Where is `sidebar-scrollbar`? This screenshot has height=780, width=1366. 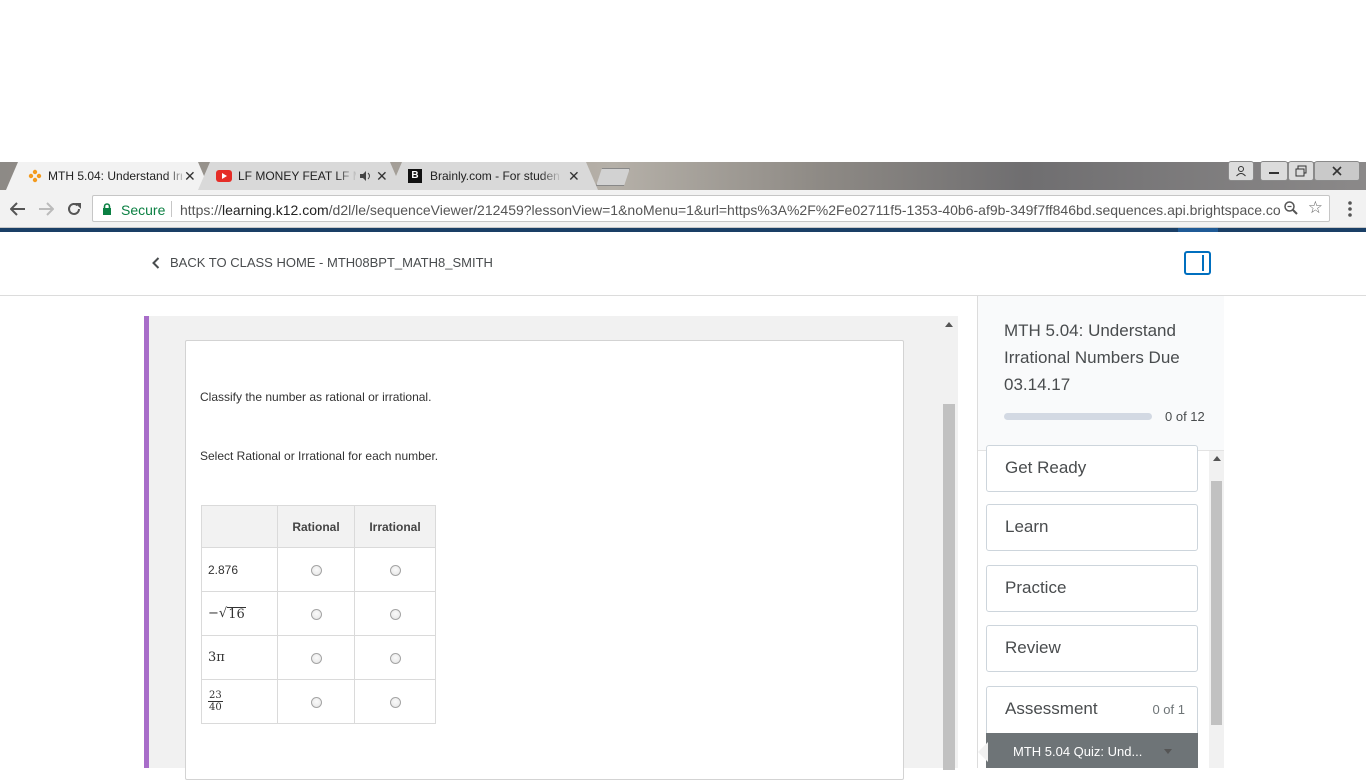
sidebar-scrollbar is located at coordinates (1216, 609).